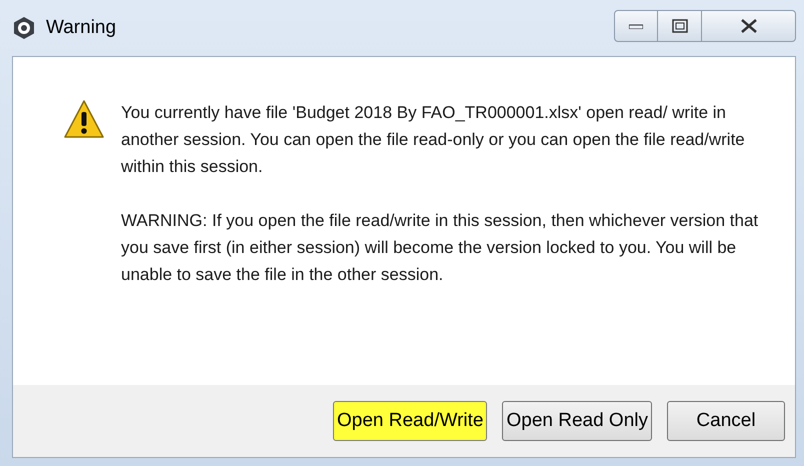 The image size is (804, 466). I want to click on close-button, so click(749, 26).